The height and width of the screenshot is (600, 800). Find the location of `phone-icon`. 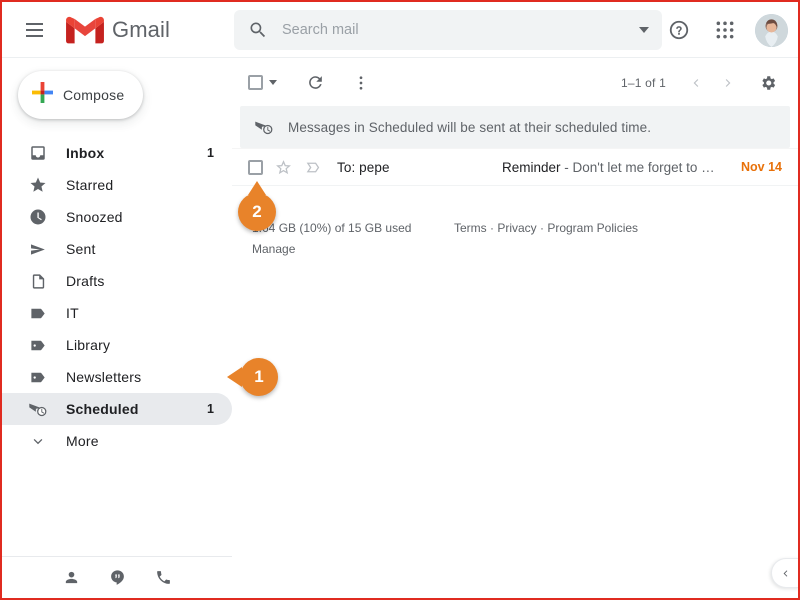

phone-icon is located at coordinates (163, 578).